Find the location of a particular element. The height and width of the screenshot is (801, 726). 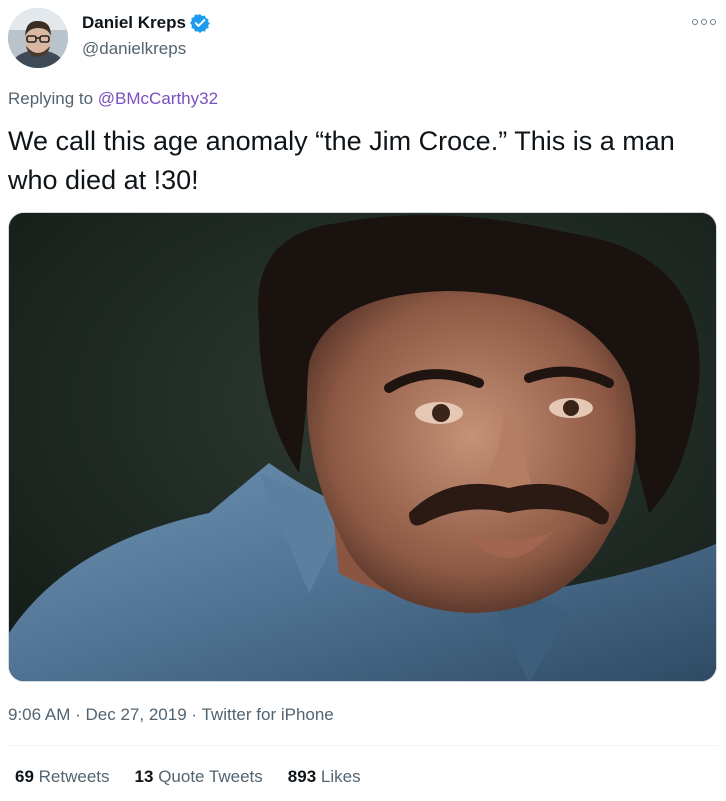

likes-count: 893 is located at coordinates (302, 776).